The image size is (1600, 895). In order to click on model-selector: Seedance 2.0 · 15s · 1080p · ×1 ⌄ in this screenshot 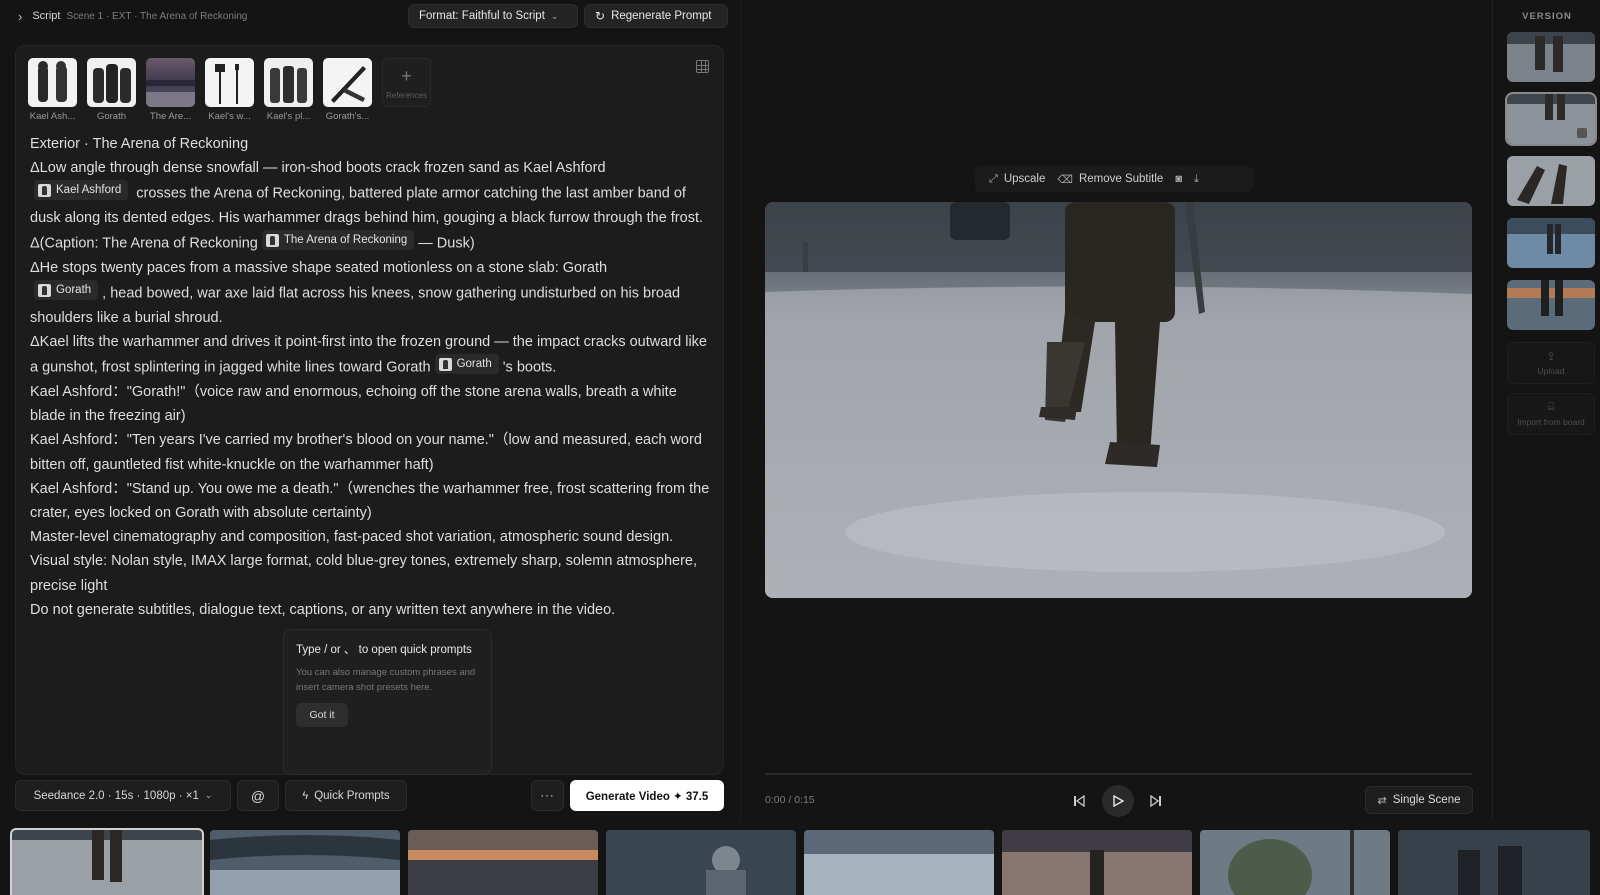, I will do `click(123, 795)`.